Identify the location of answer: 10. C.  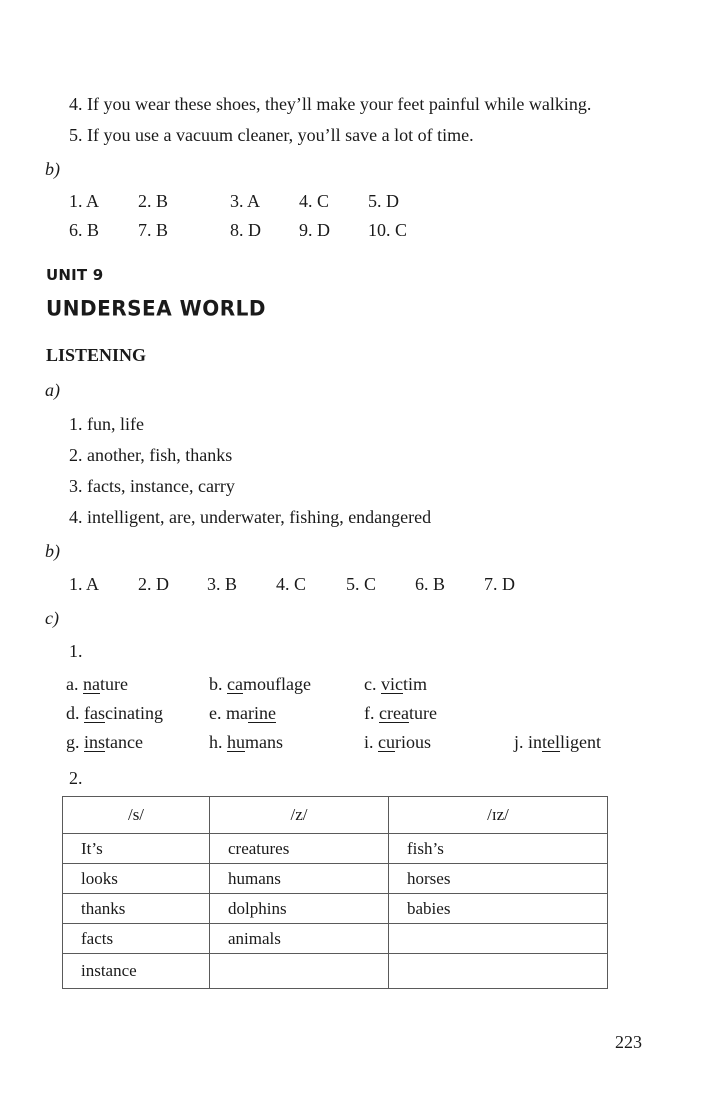
(388, 230).